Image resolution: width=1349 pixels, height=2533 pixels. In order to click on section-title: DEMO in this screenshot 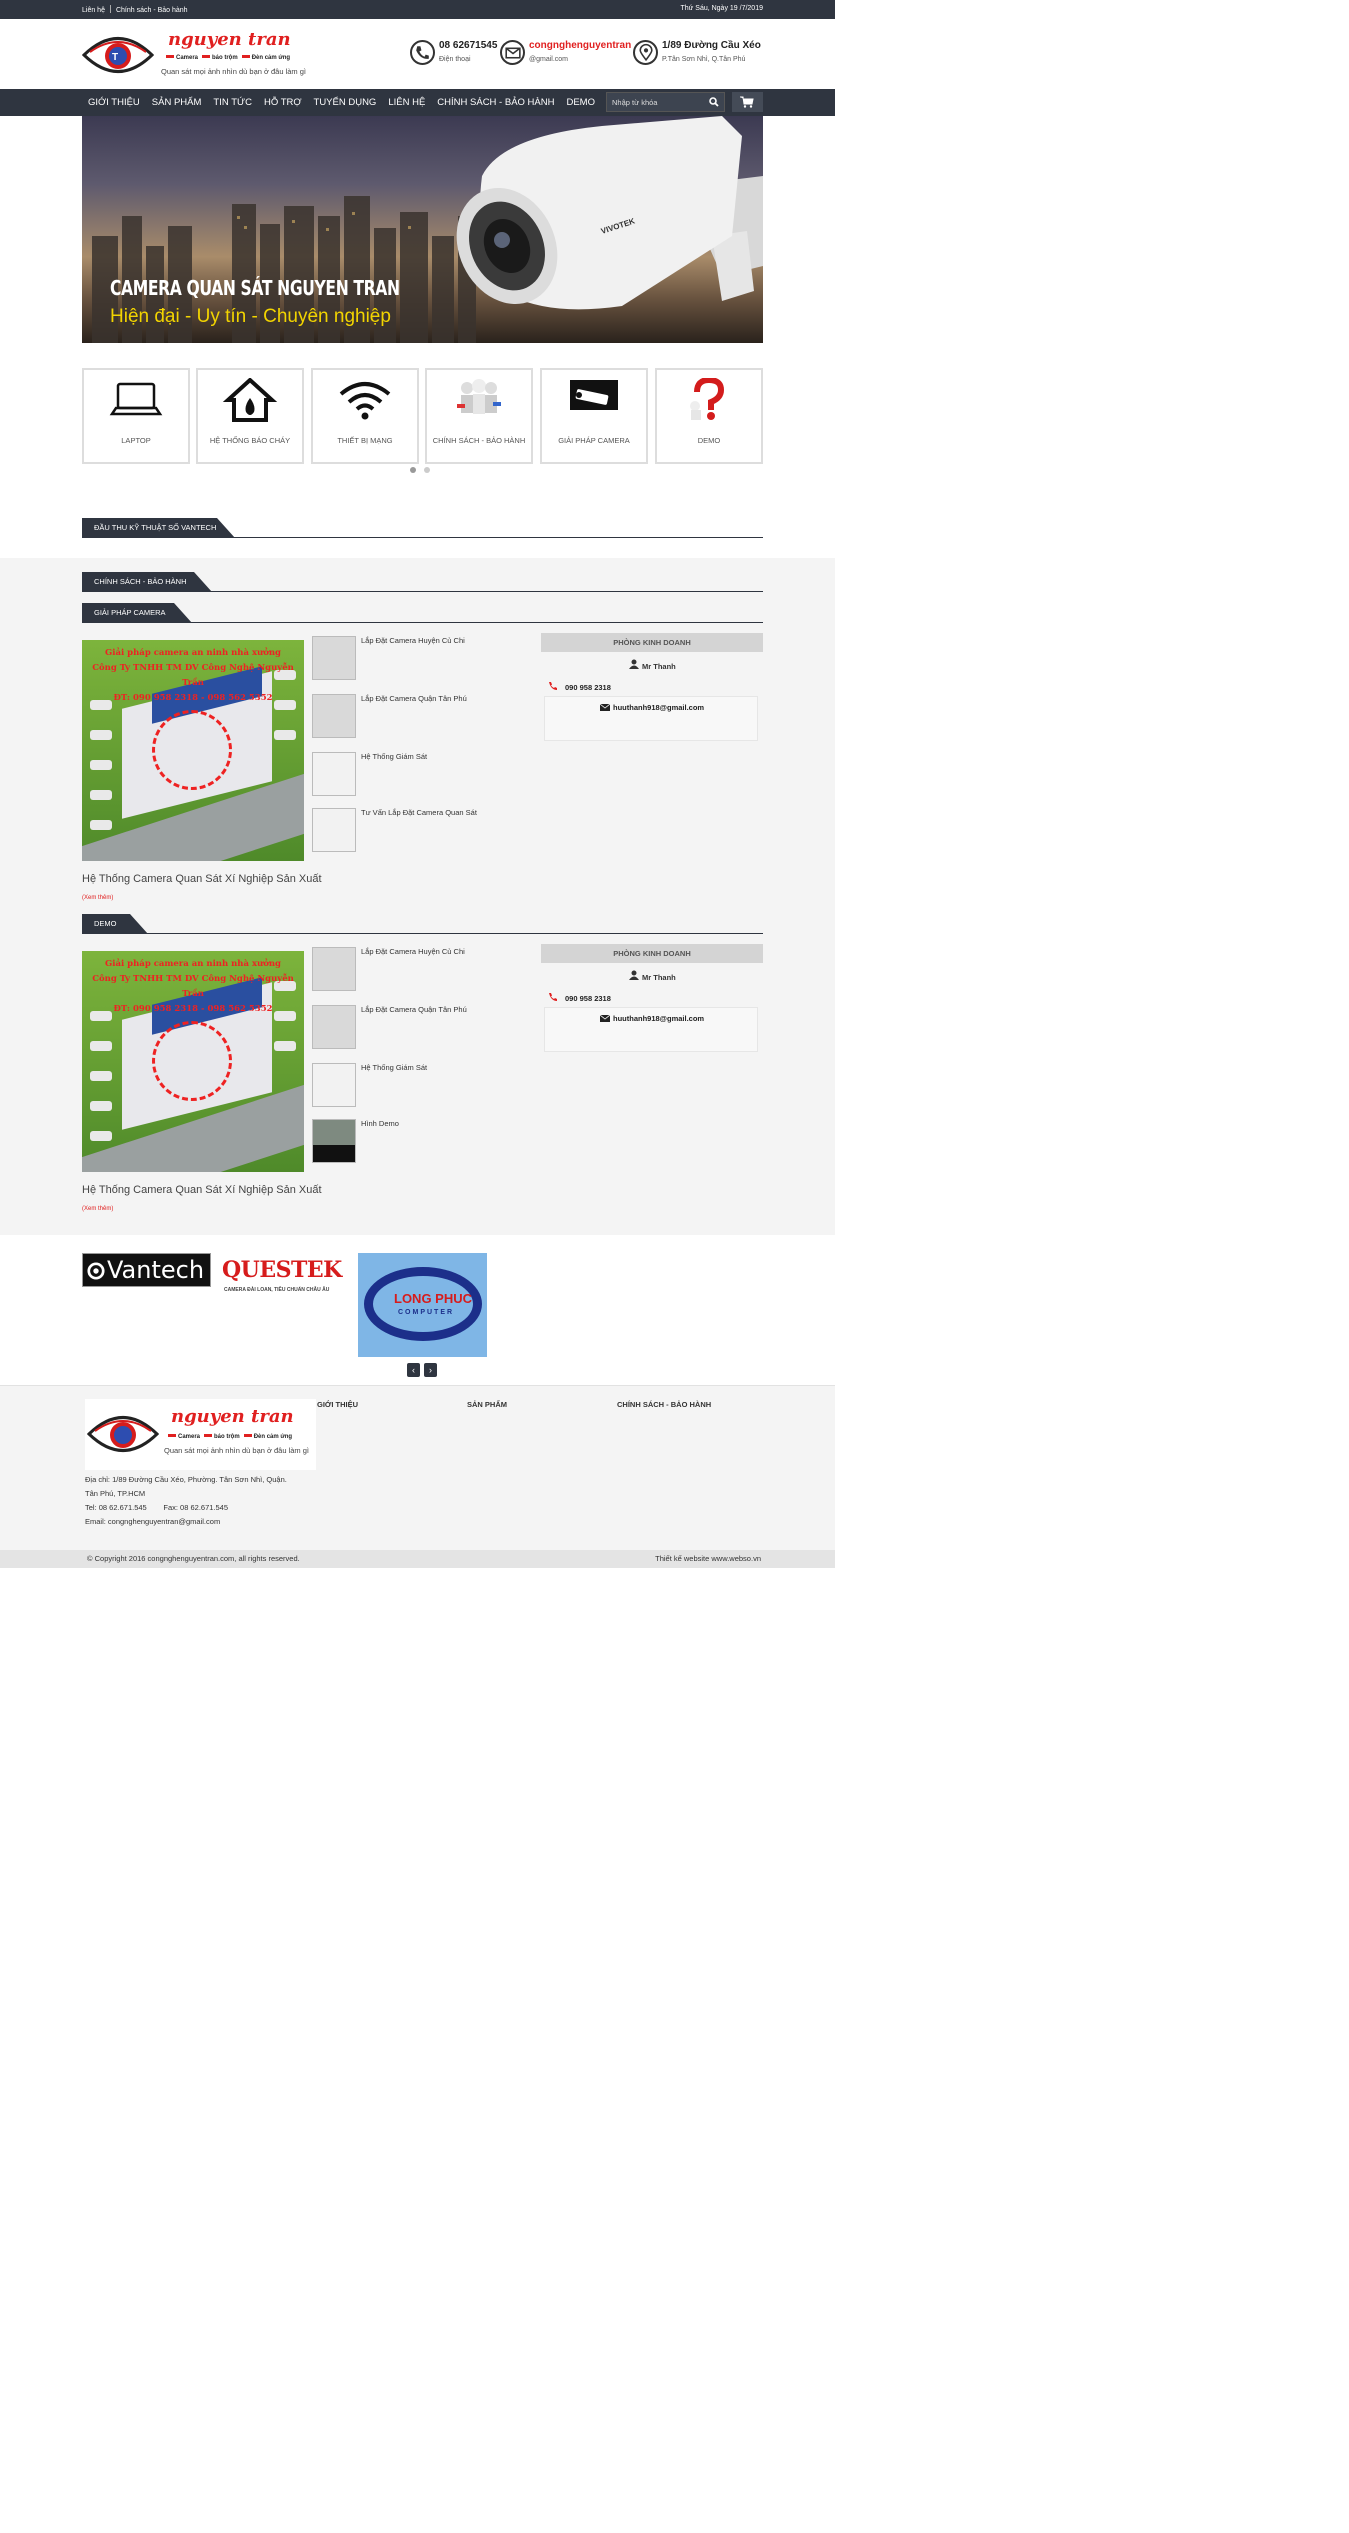, I will do `click(115, 924)`.